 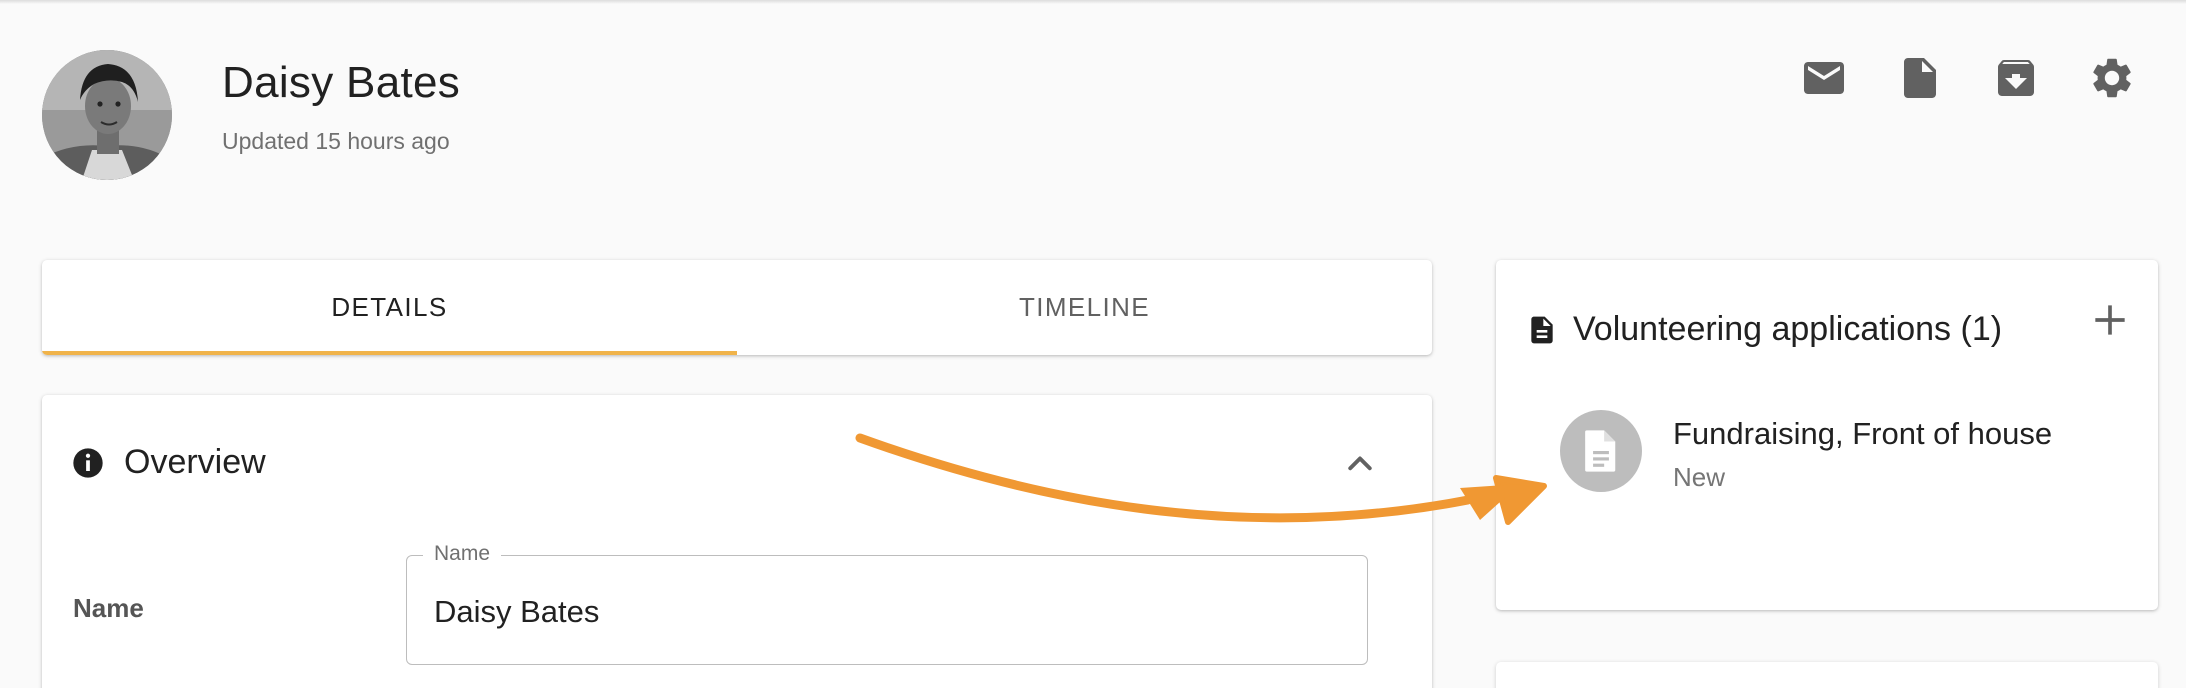 I want to click on mail-icon, so click(x=1824, y=78).